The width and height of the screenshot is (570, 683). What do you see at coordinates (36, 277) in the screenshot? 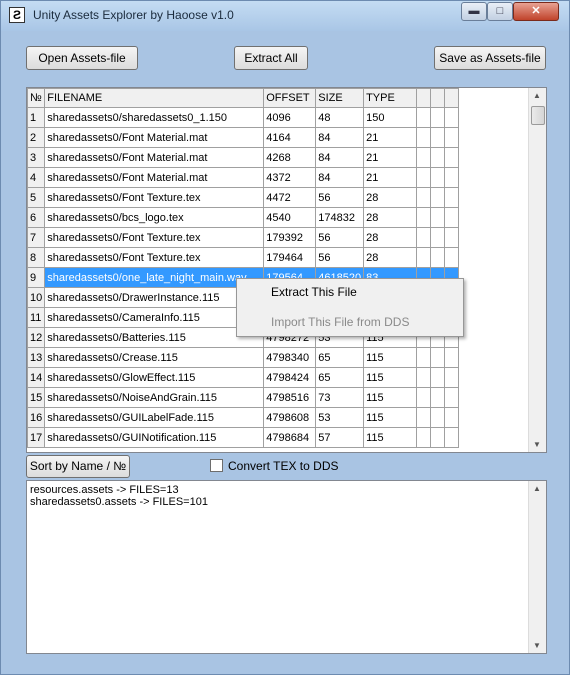
I see `cell-num: 9` at bounding box center [36, 277].